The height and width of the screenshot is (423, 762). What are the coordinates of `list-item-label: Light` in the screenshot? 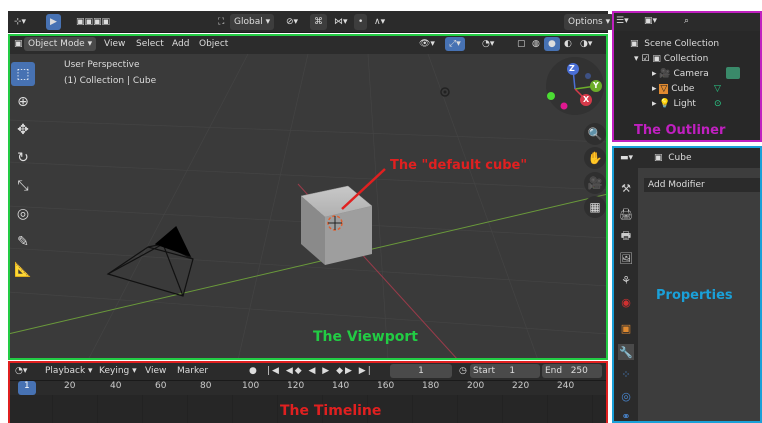 It's located at (684, 104).